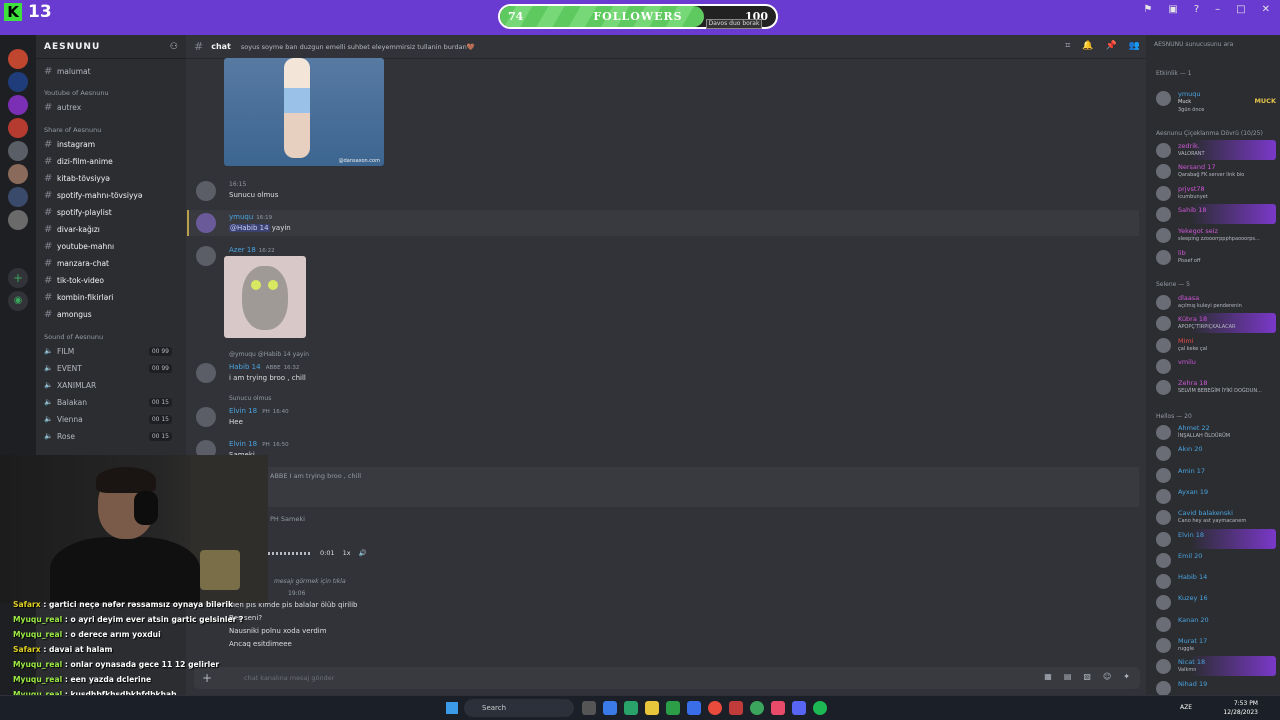 This screenshot has width=1280, height=720. I want to click on windows-start-icon, so click(452, 708).